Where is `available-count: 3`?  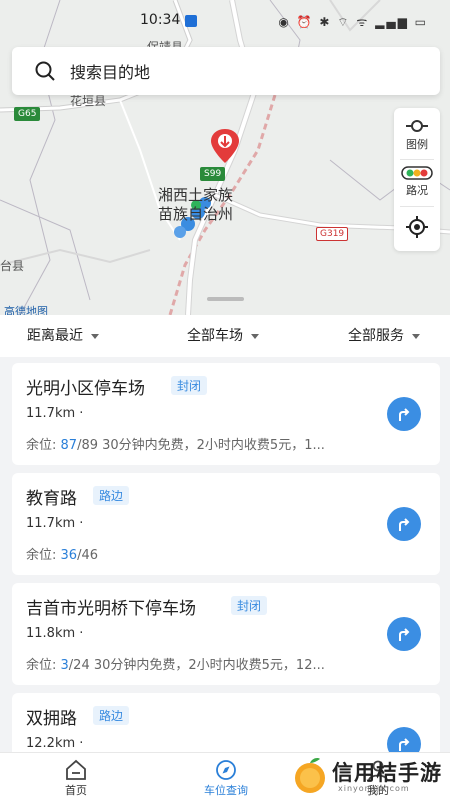
available-count: 3 is located at coordinates (64, 665).